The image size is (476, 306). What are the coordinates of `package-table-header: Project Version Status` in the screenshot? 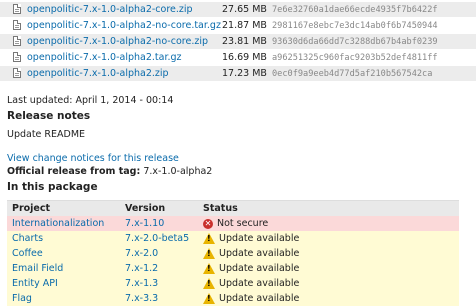 It's located at (233, 208).